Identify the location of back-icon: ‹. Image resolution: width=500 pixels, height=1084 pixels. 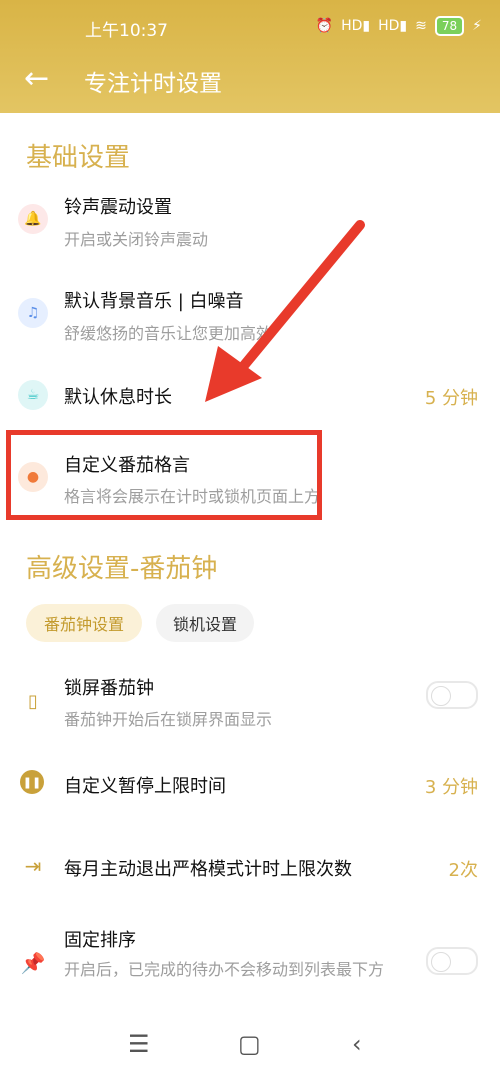
(357, 1044).